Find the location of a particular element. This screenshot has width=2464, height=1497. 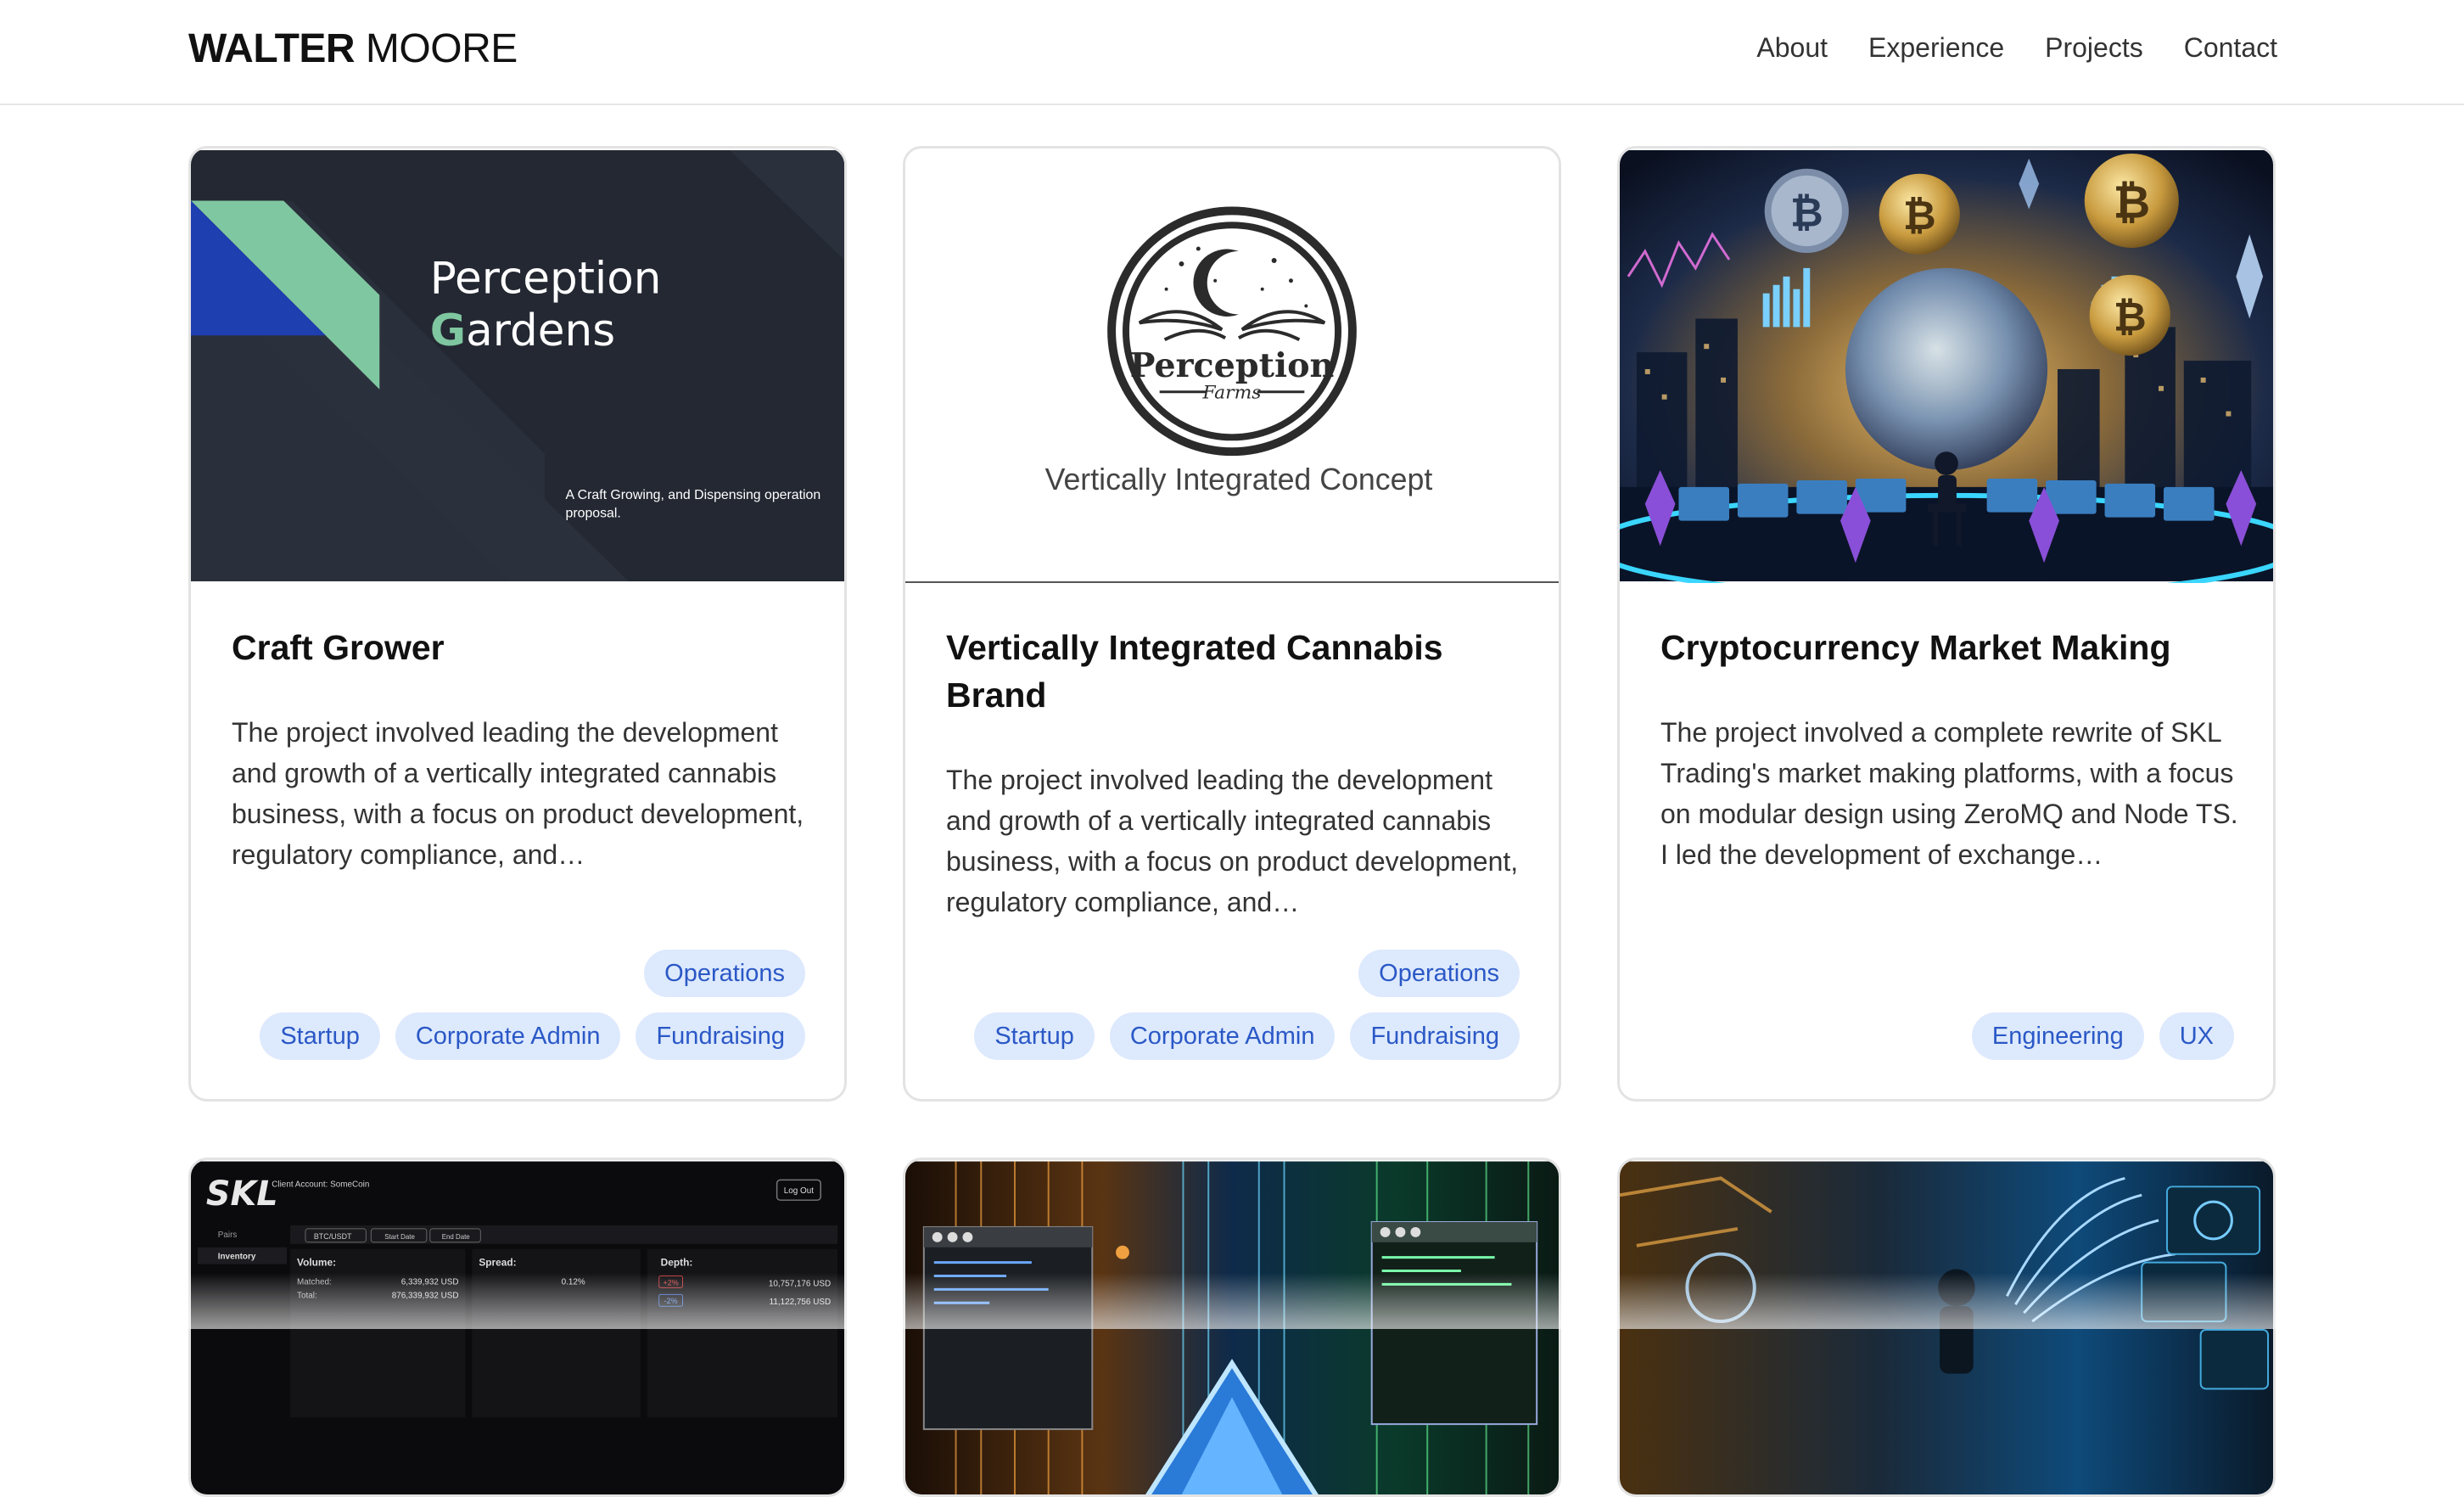

skl-account: Client Account: SomeCoin is located at coordinates (321, 1185).